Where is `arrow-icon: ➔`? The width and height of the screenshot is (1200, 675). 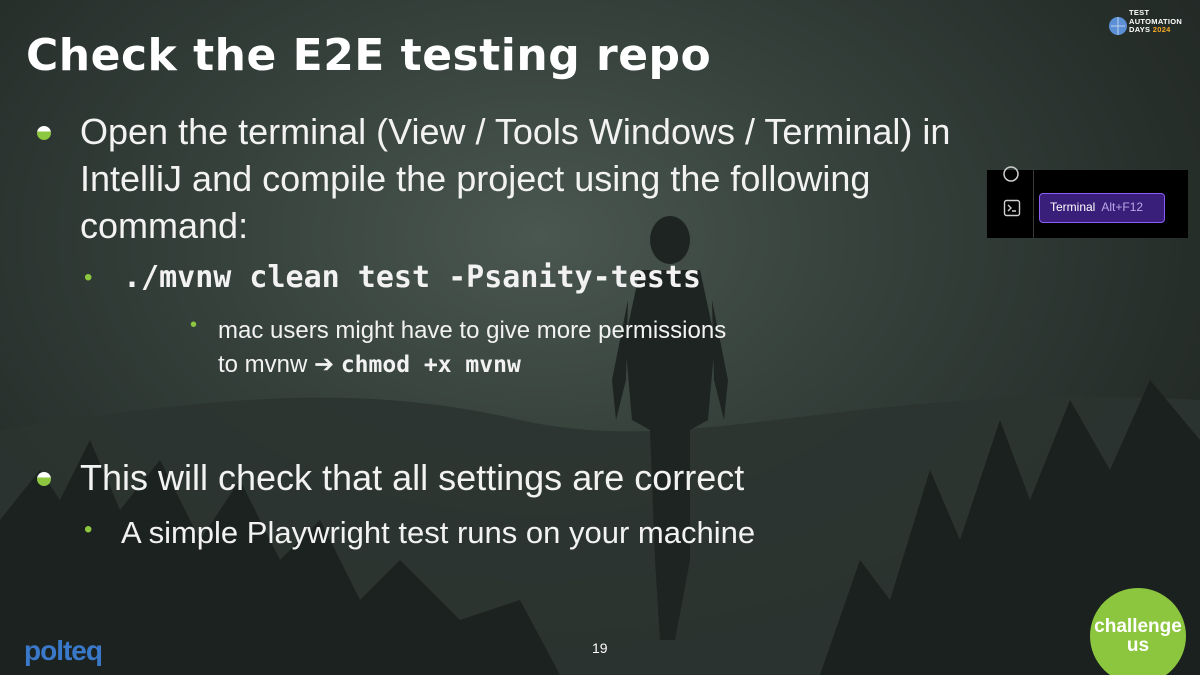 arrow-icon: ➔ is located at coordinates (324, 364).